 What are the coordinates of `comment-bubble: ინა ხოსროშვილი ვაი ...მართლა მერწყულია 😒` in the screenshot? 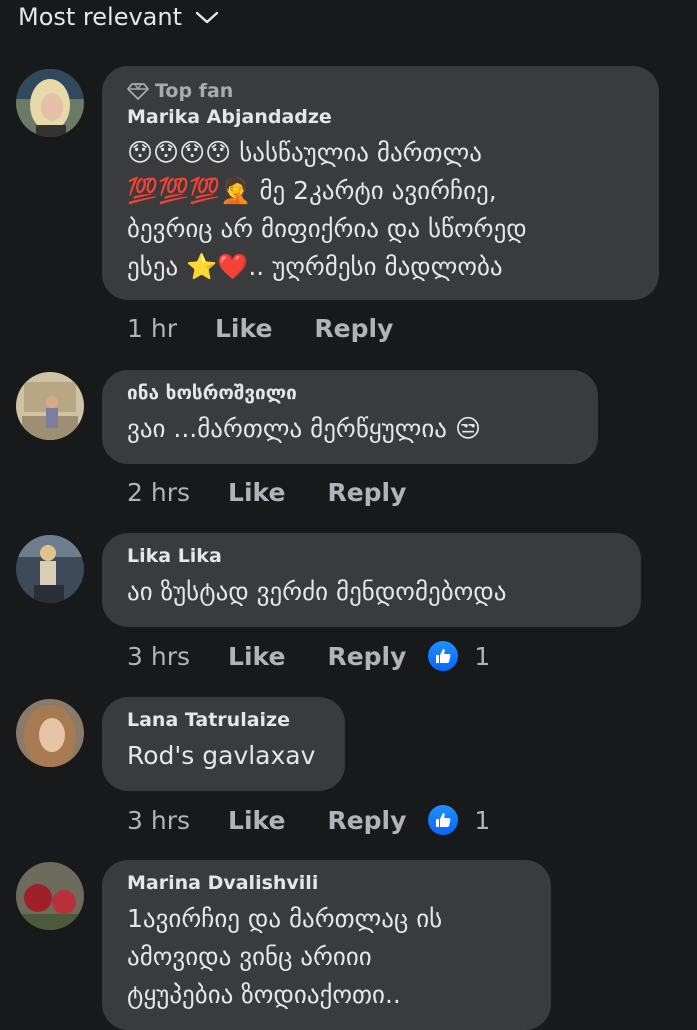 It's located at (350, 417).